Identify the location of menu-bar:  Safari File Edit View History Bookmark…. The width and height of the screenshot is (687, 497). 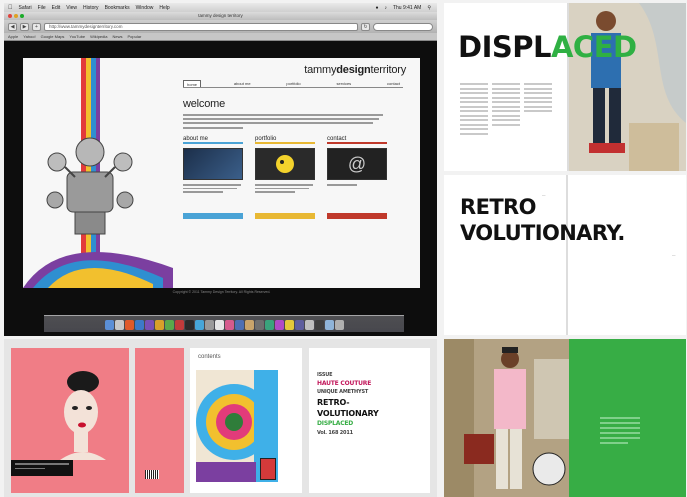
(220, 7).